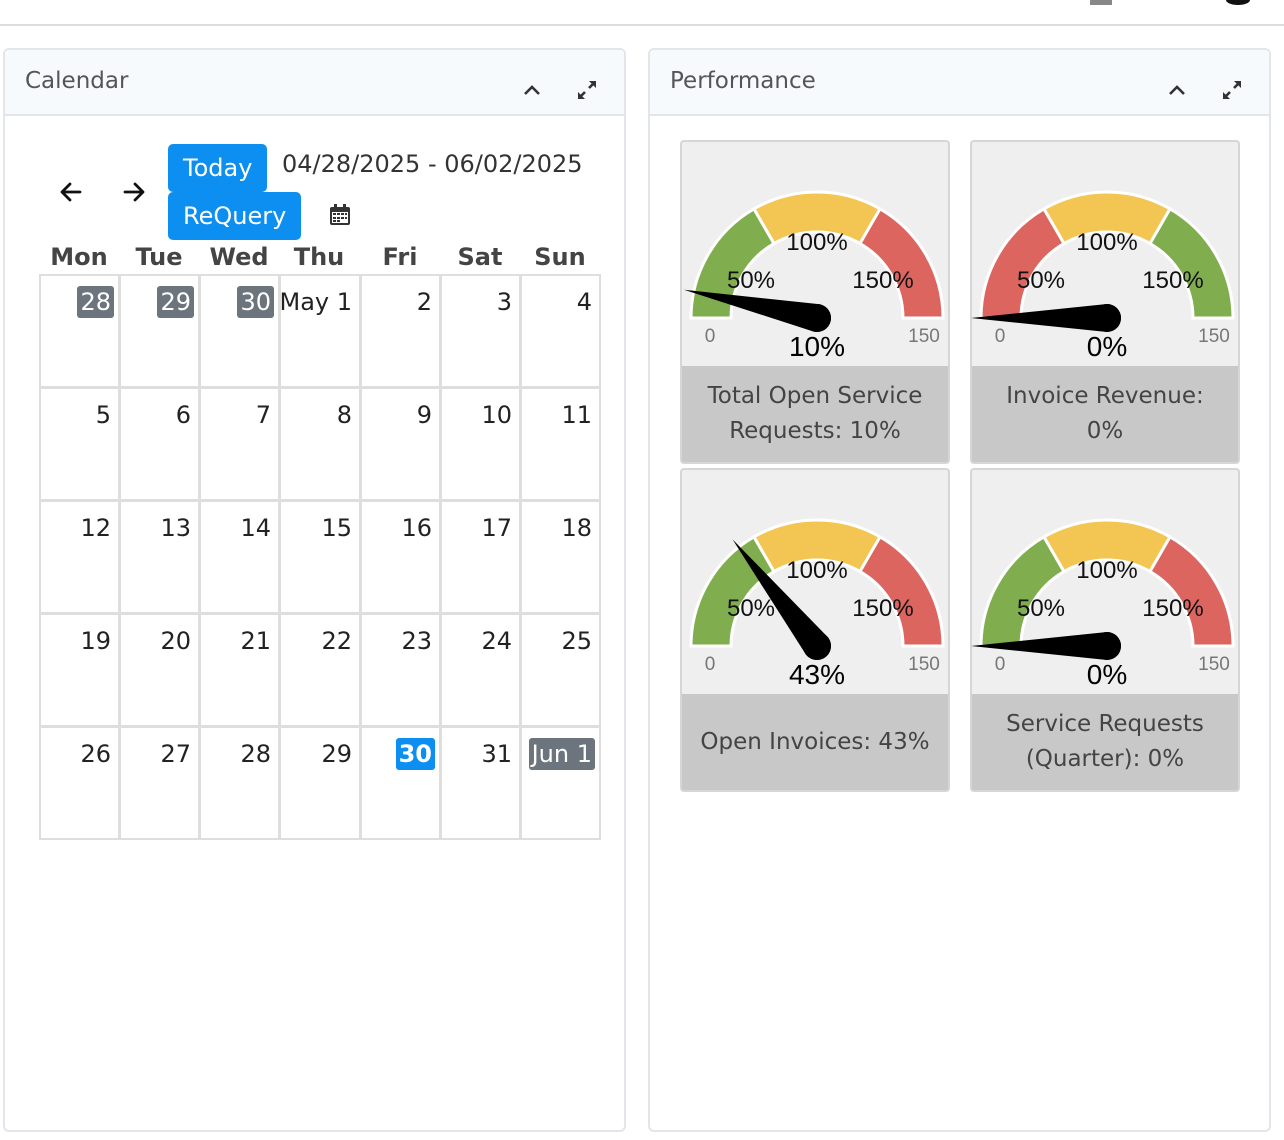  Describe the element at coordinates (95, 641) in the screenshot. I see `day-number: 19` at that location.